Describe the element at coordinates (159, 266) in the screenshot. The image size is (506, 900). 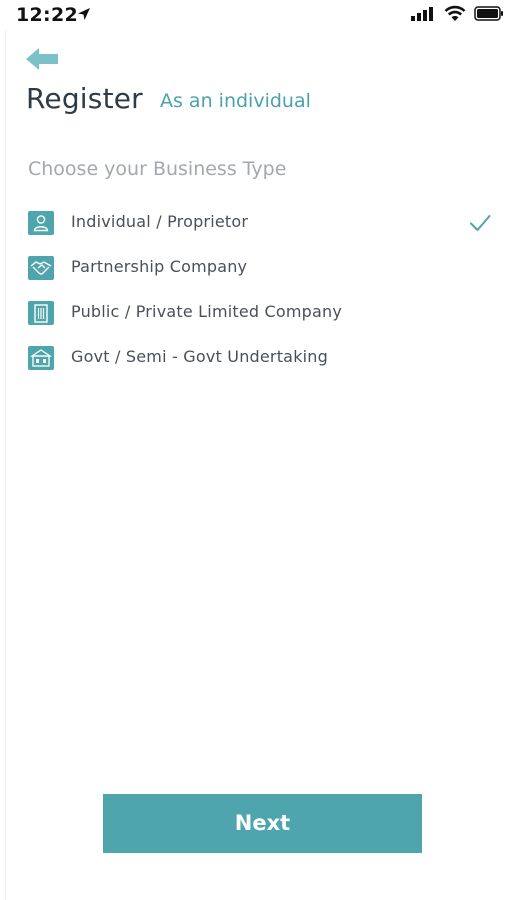
I see `business-type-label: Partnership Company` at that location.